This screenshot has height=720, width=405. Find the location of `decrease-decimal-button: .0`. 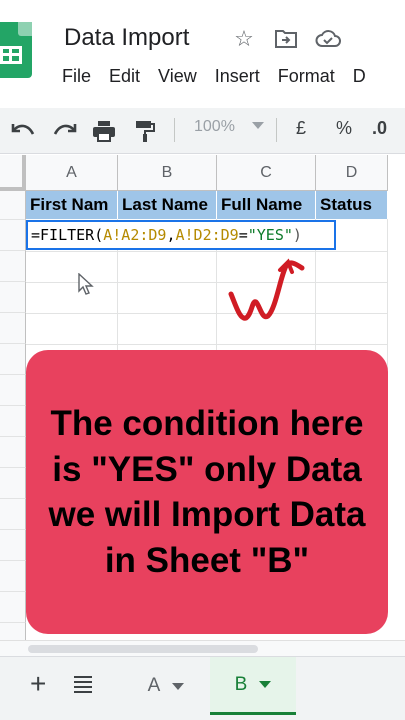

decrease-decimal-button: .0 is located at coordinates (379, 128).